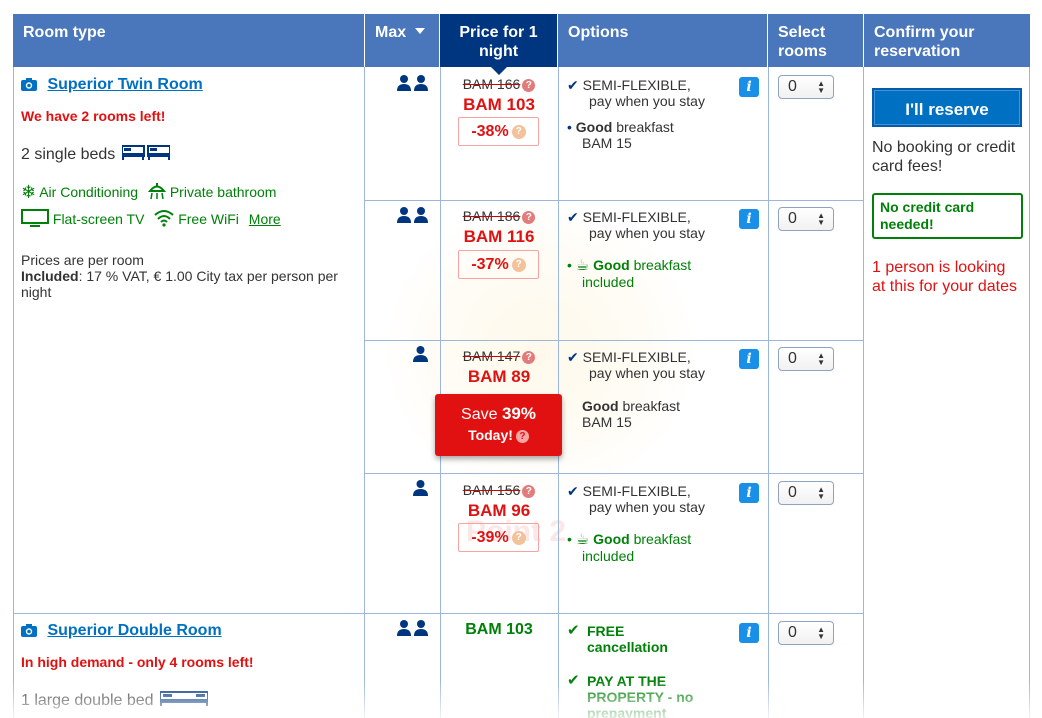 The width and height of the screenshot is (1042, 718). What do you see at coordinates (498, 425) in the screenshot?
I see `save-today-badge: Save 39% Today!?` at bounding box center [498, 425].